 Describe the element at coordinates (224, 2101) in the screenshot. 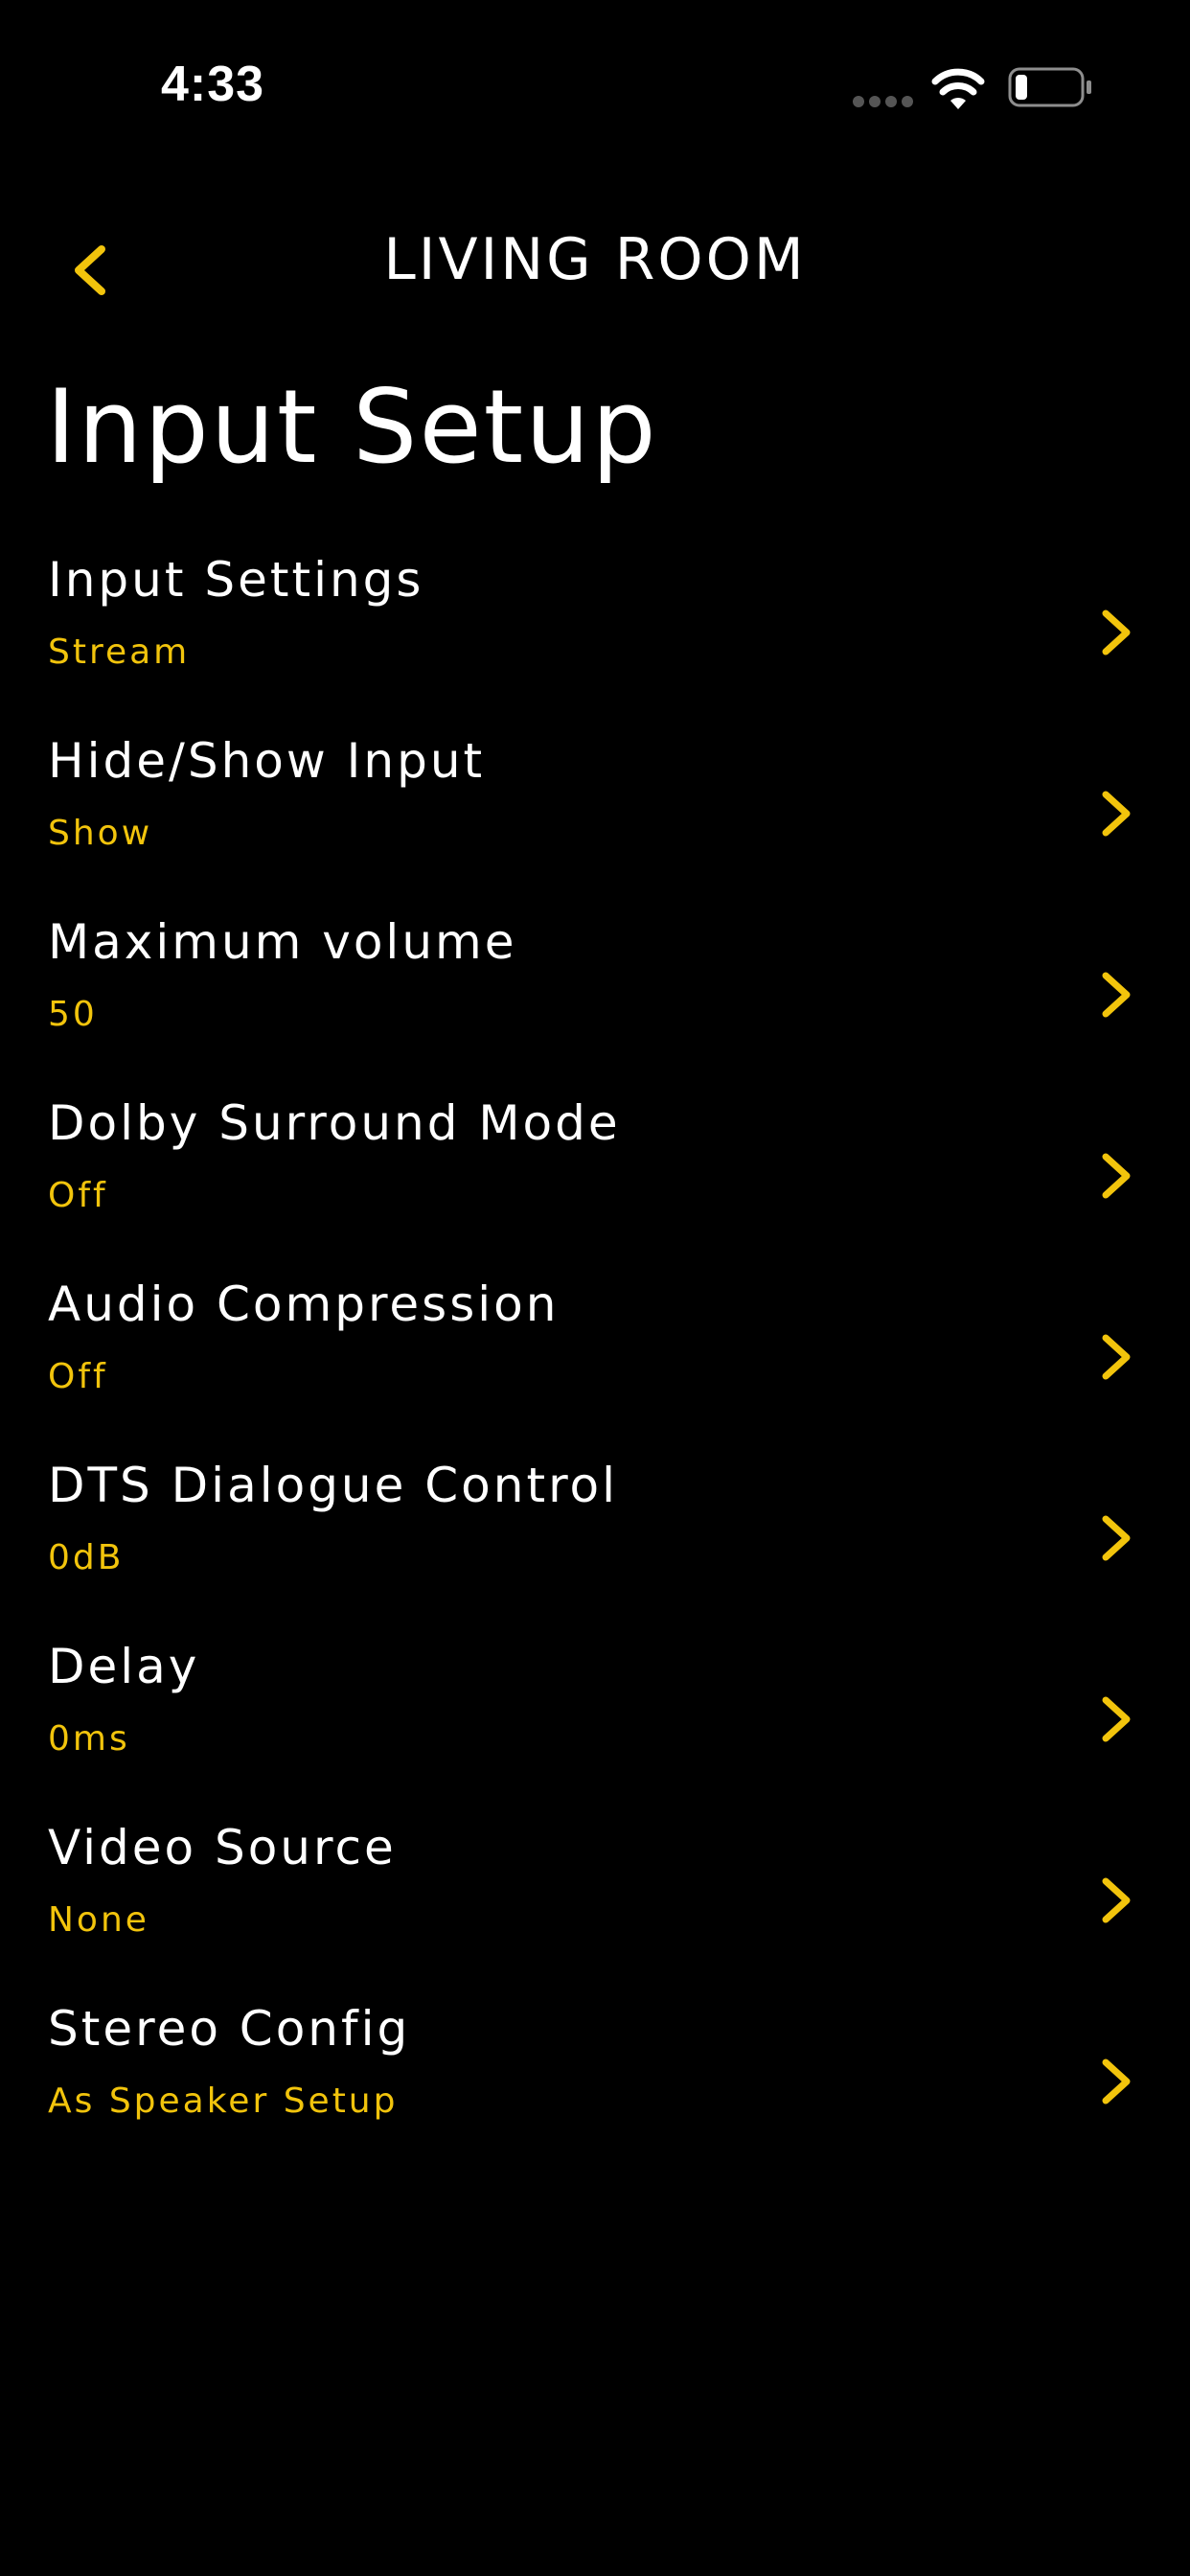

I see `setting-value: As Speaker Setup` at that location.